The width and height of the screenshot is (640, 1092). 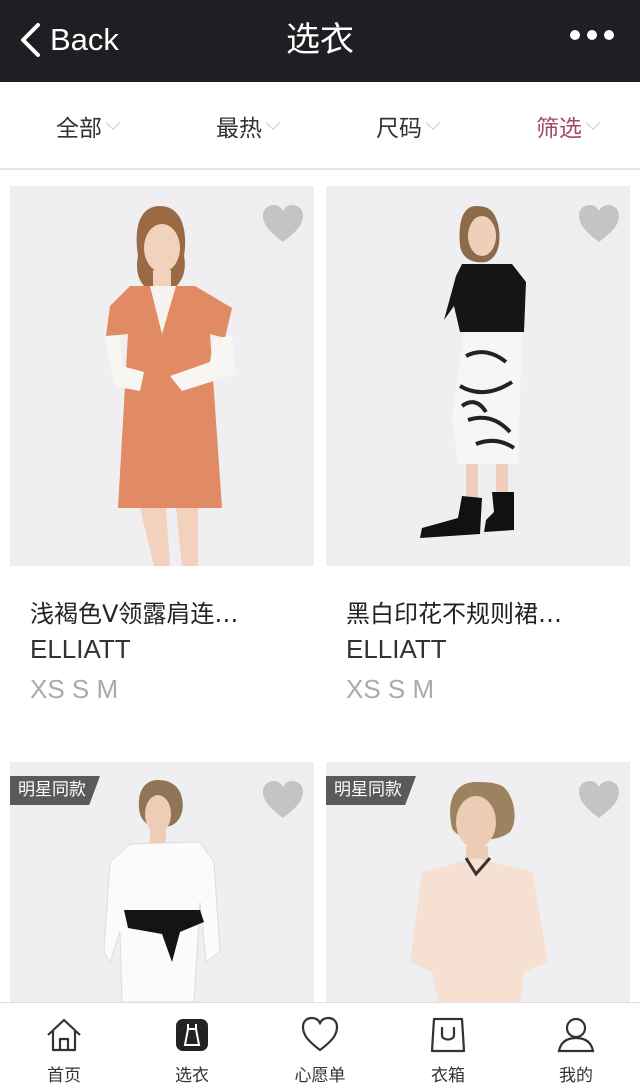 What do you see at coordinates (320, 1076) in the screenshot?
I see `tab-wishlist-label: 心愿单` at bounding box center [320, 1076].